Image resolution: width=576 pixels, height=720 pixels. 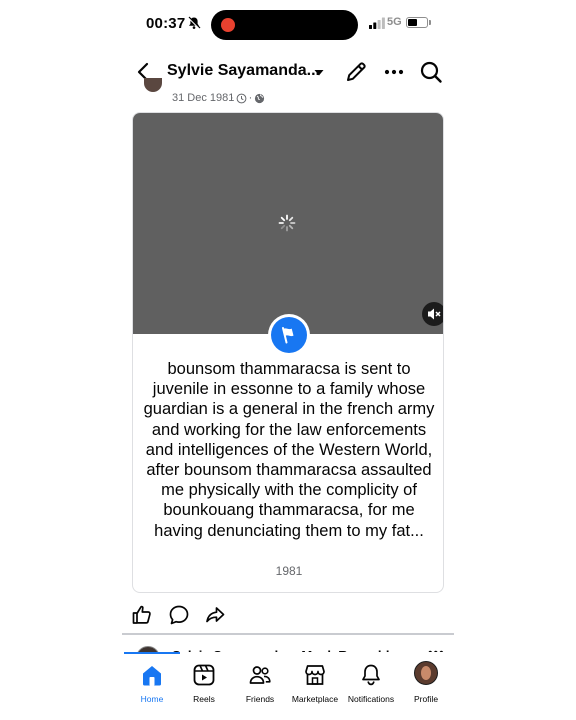 What do you see at coordinates (204, 675) in the screenshot?
I see `reels-icon` at bounding box center [204, 675].